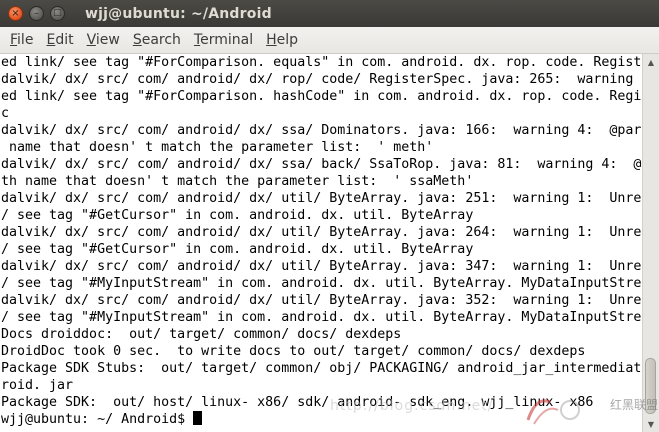 The width and height of the screenshot is (659, 432). What do you see at coordinates (553, 412) in the screenshot?
I see `logo-mark-icon` at bounding box center [553, 412].